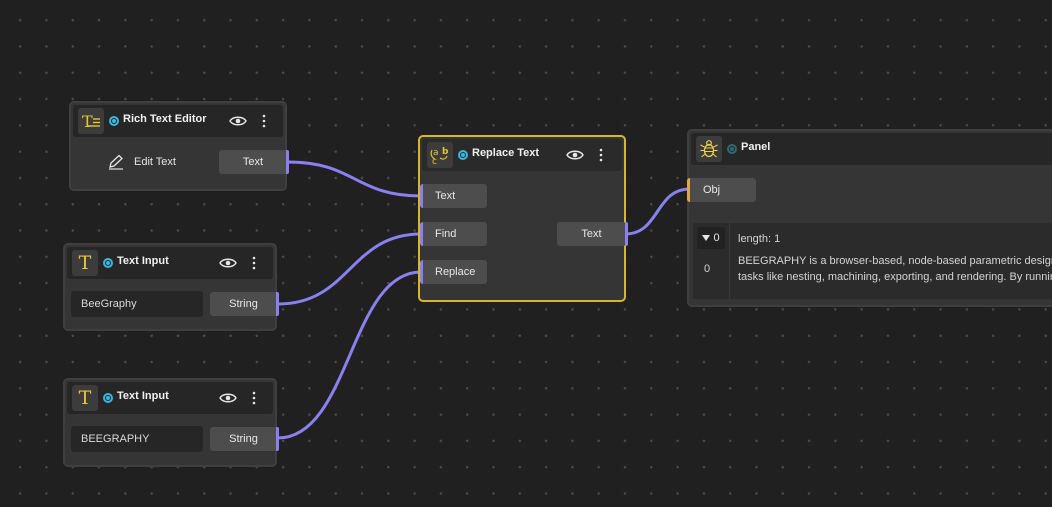 This screenshot has width=1052, height=507. What do you see at coordinates (440, 155) in the screenshot?
I see `abc-replace-icon: a b c` at bounding box center [440, 155].